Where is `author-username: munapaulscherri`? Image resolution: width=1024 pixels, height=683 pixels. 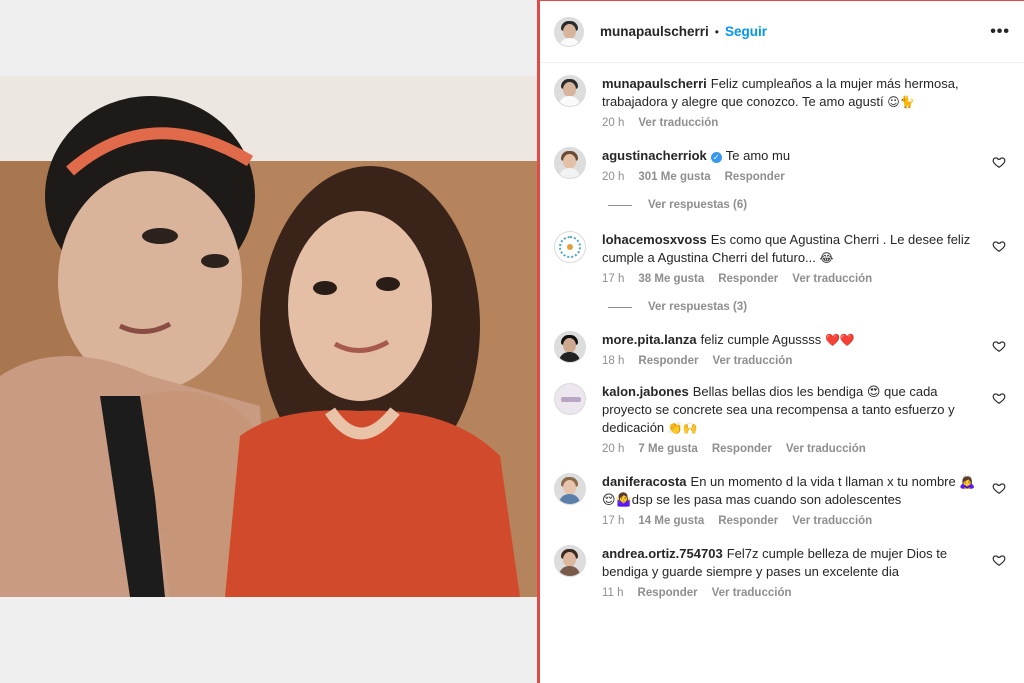 author-username: munapaulscherri is located at coordinates (654, 31).